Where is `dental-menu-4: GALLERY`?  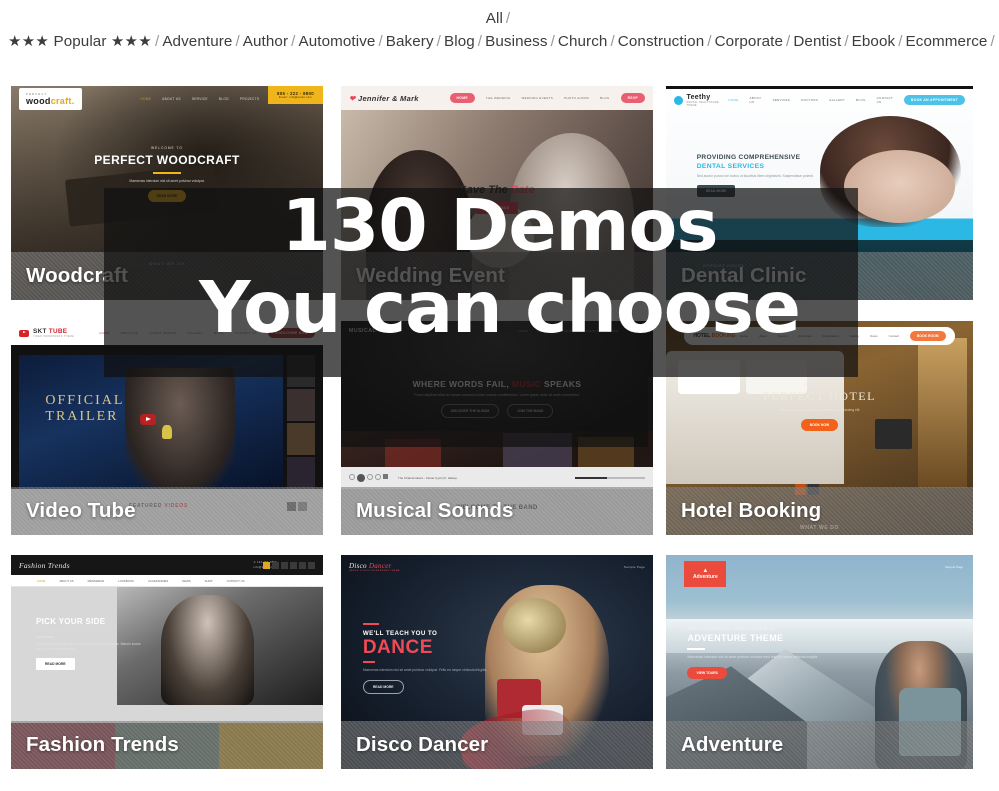
dental-menu-4: GALLERY is located at coordinates (837, 100).